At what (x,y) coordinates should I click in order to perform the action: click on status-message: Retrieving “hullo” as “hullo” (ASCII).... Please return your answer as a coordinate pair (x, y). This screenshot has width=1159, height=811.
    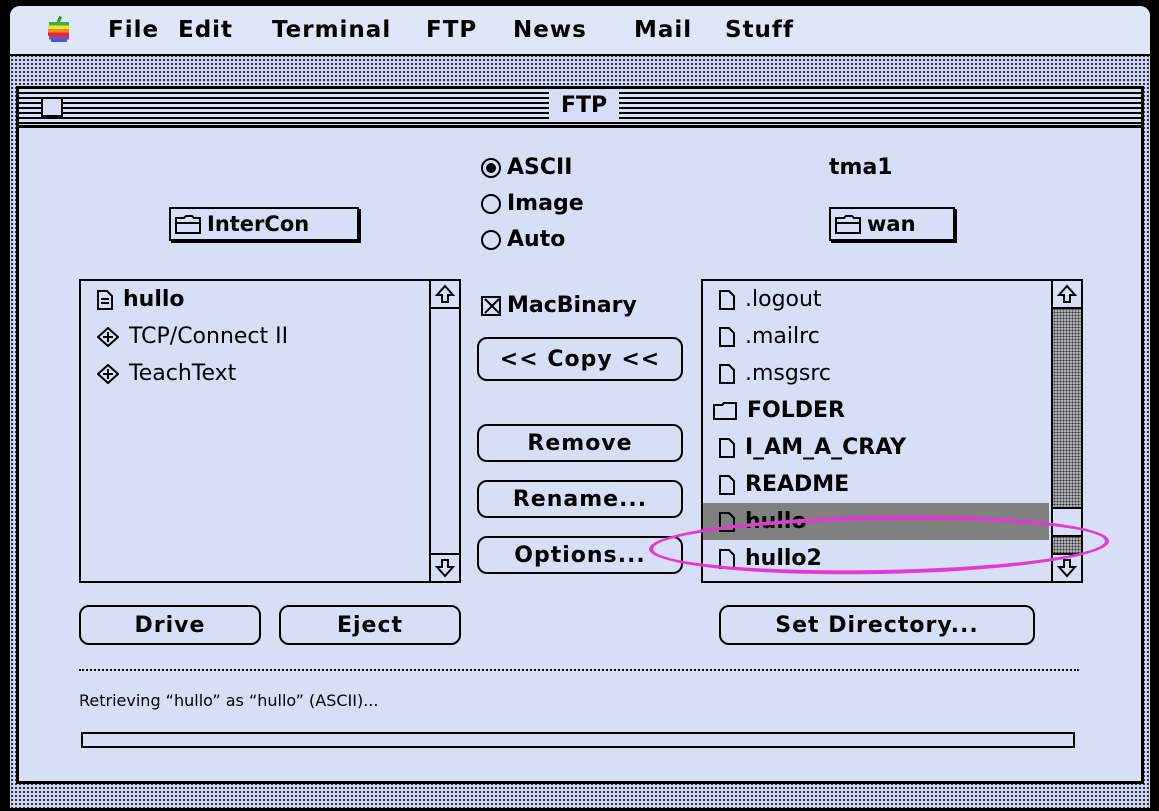
    Looking at the image, I should click on (229, 700).